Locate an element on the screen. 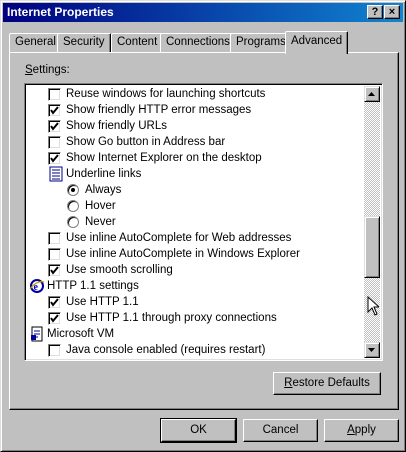  setting-label: HTTP 1.1 settings is located at coordinates (93, 286).